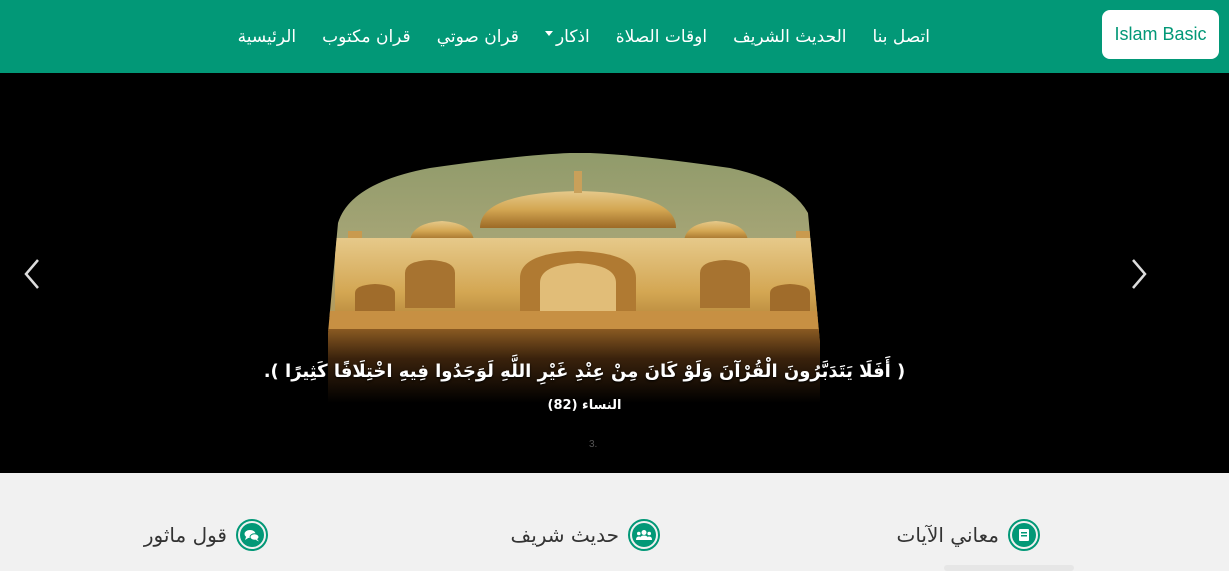 This screenshot has height=571, width=1229. I want to click on card-quotes: قول ماثور, so click(206, 535).